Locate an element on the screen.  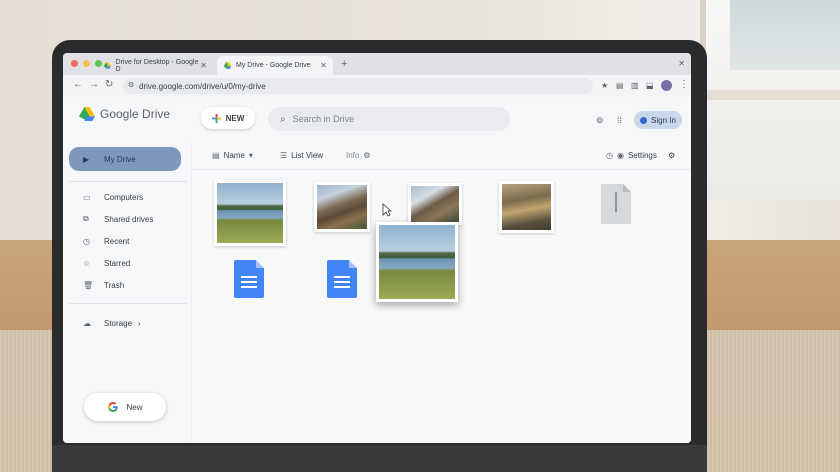
zip-file-icon is located at coordinates (616, 204).